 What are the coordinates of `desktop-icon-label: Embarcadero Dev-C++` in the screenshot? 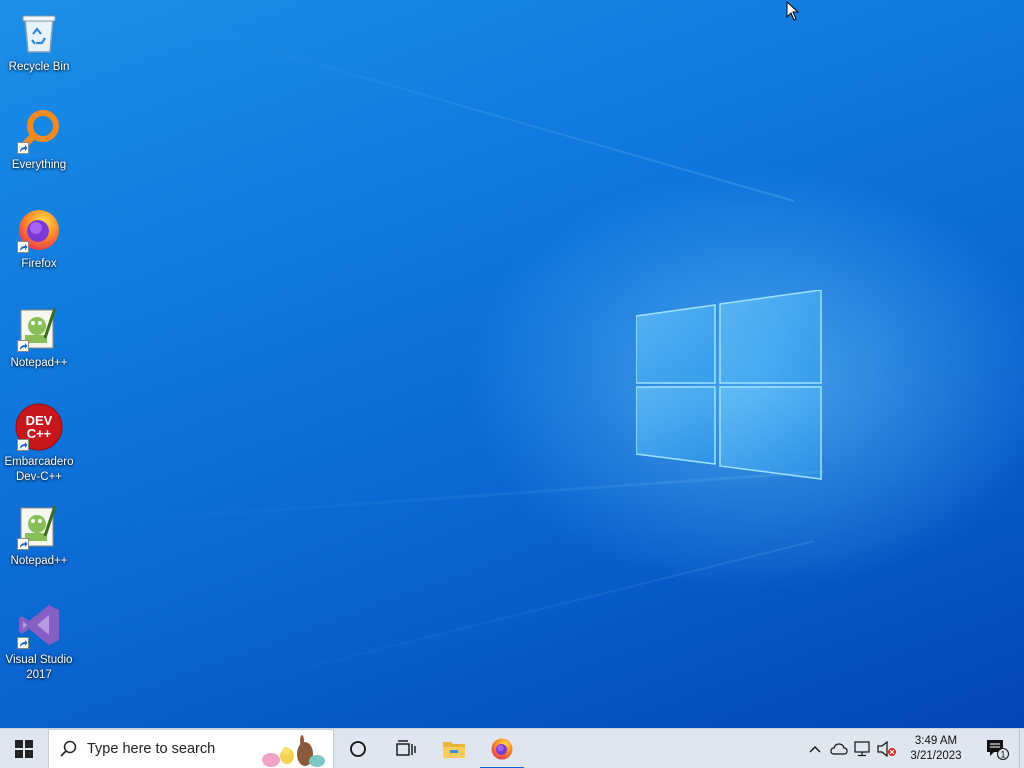 It's located at (39, 469).